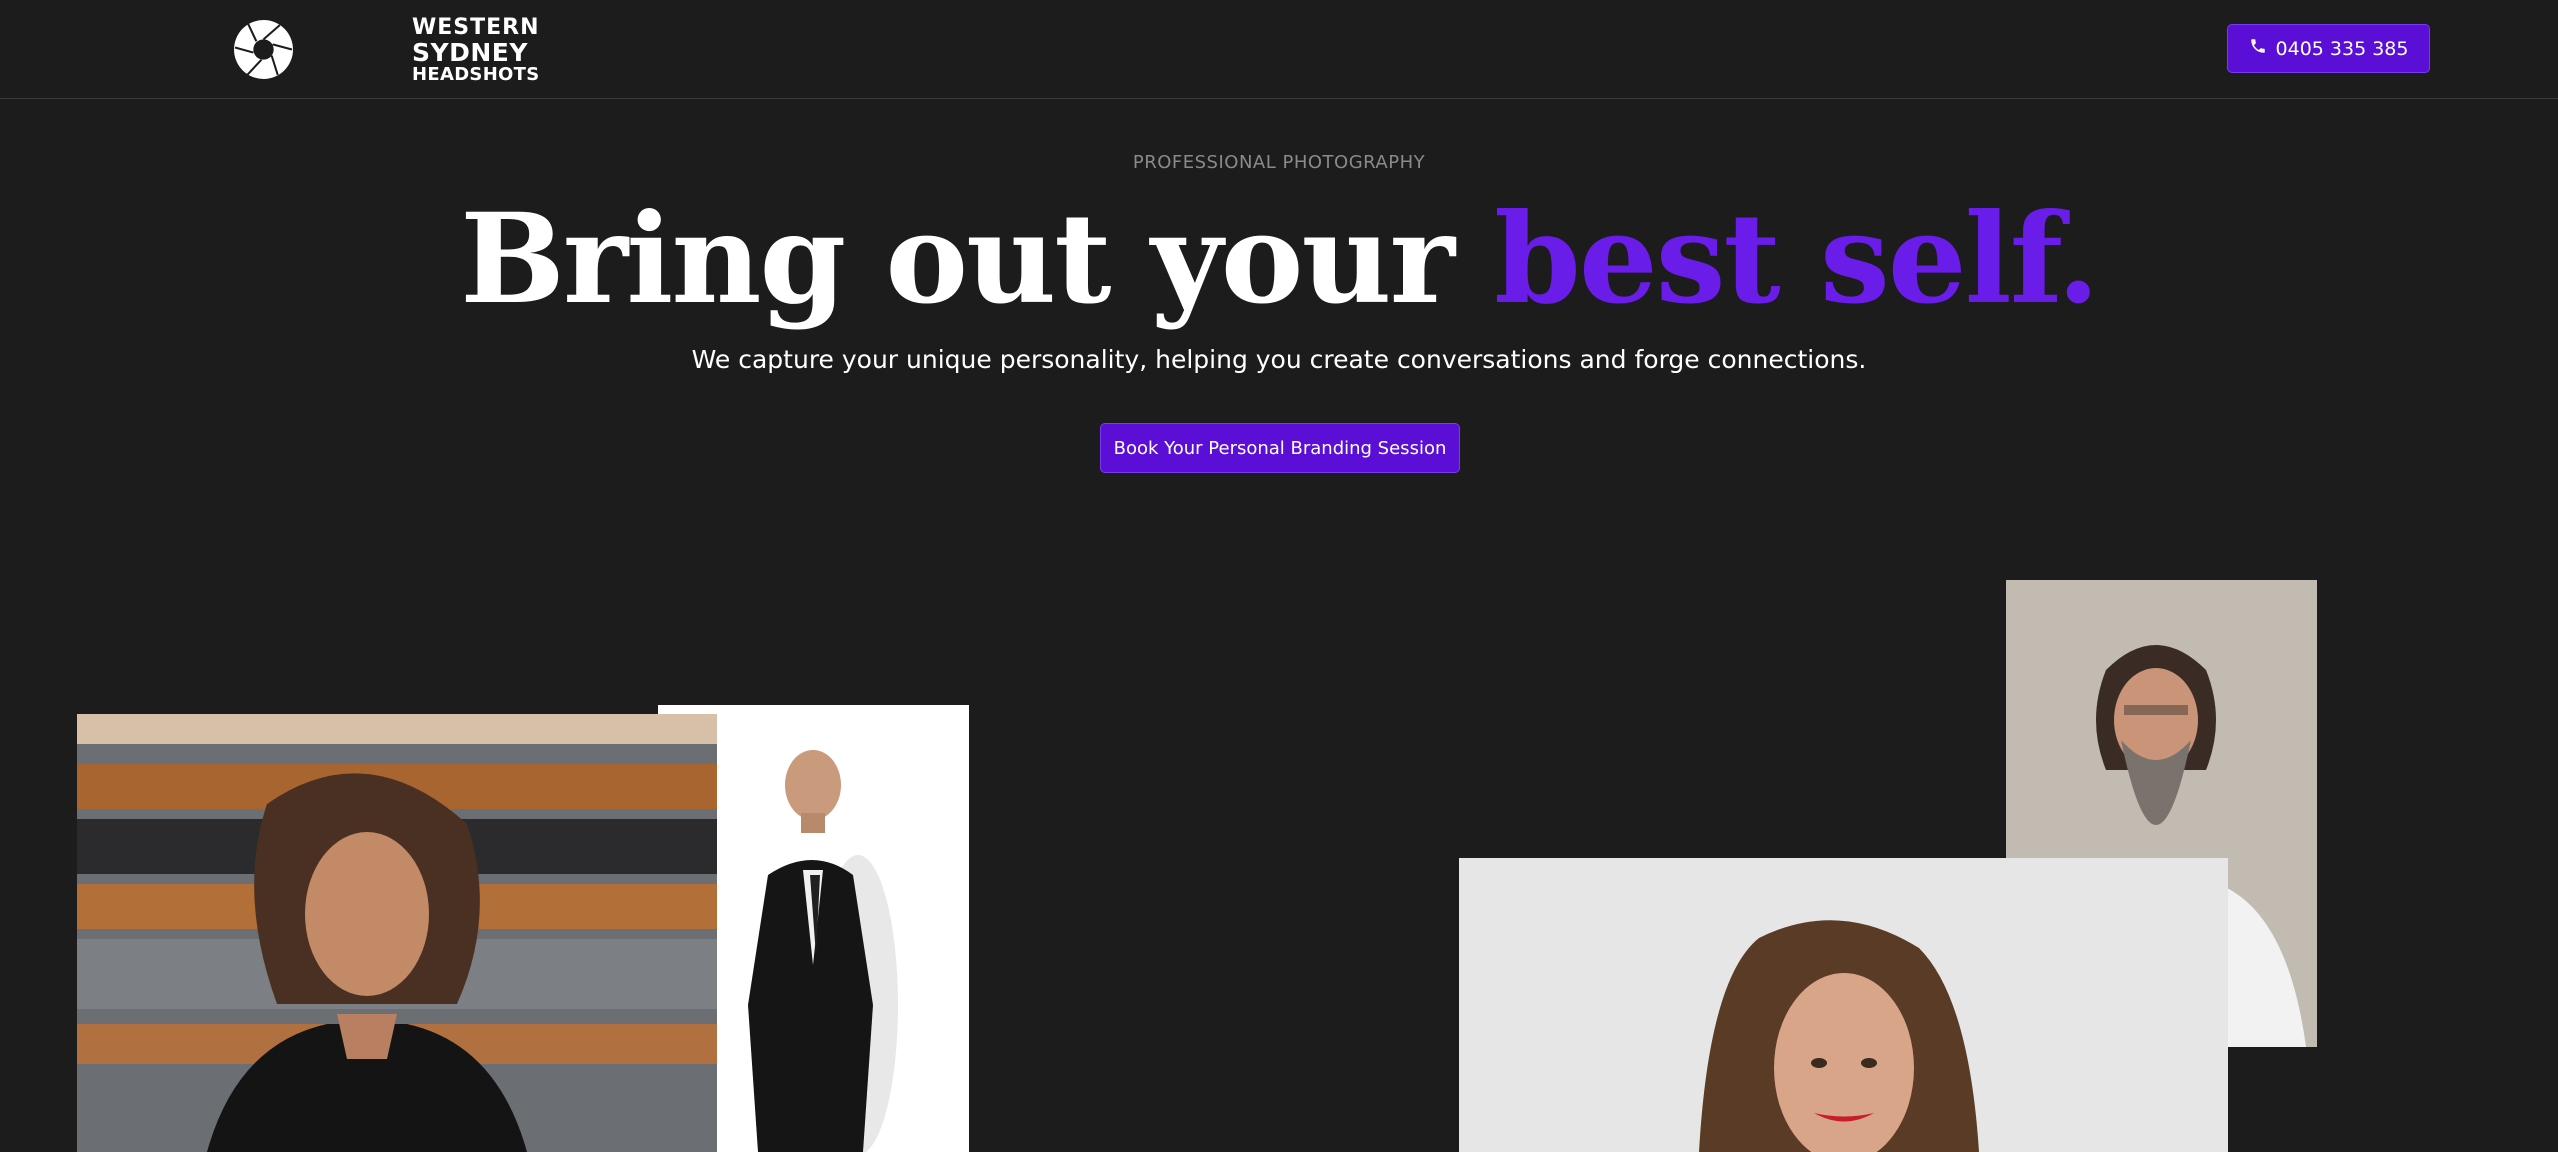  I want to click on logo-line-1: WESTERN, so click(476, 27).